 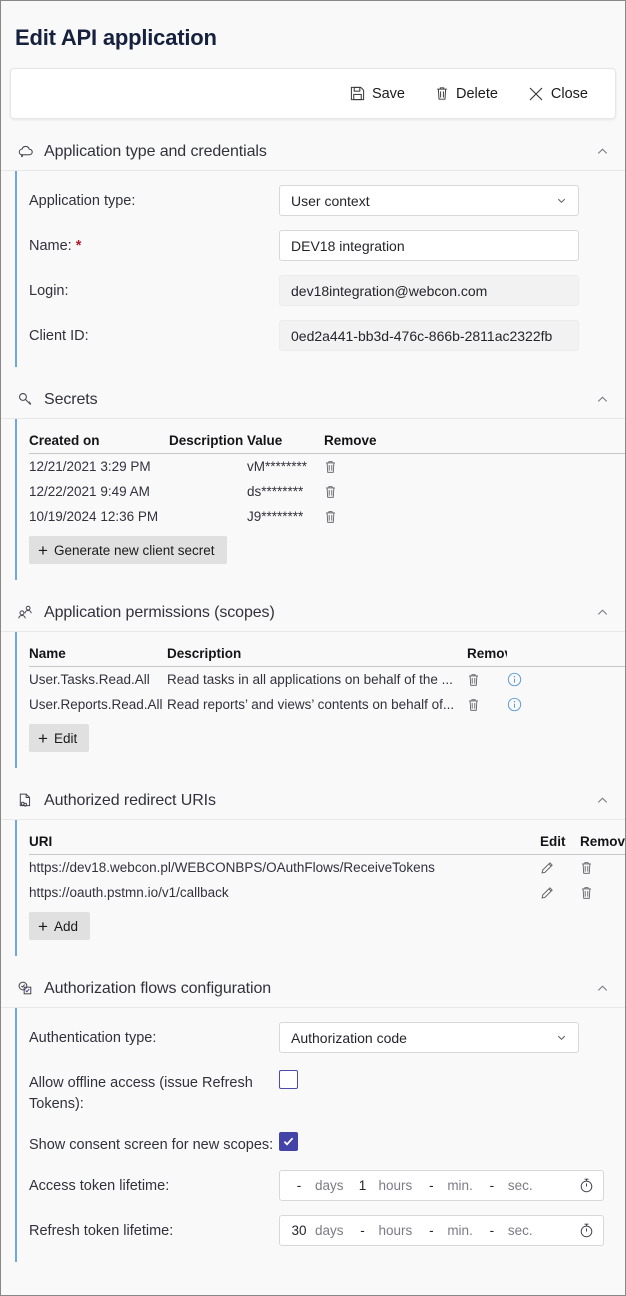 I want to click on authentication-type-value: Authorization code, so click(x=349, y=1037).